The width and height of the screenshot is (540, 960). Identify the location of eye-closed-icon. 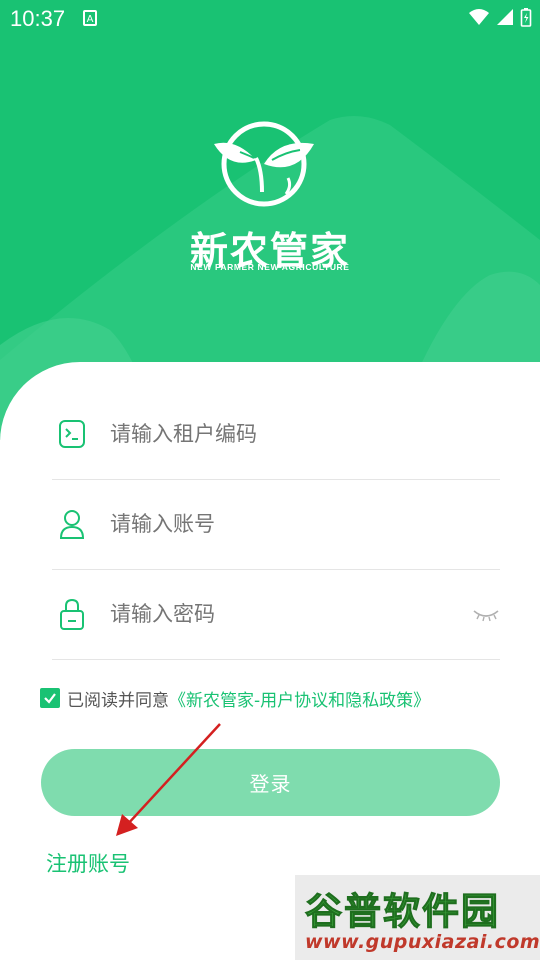
(486, 615).